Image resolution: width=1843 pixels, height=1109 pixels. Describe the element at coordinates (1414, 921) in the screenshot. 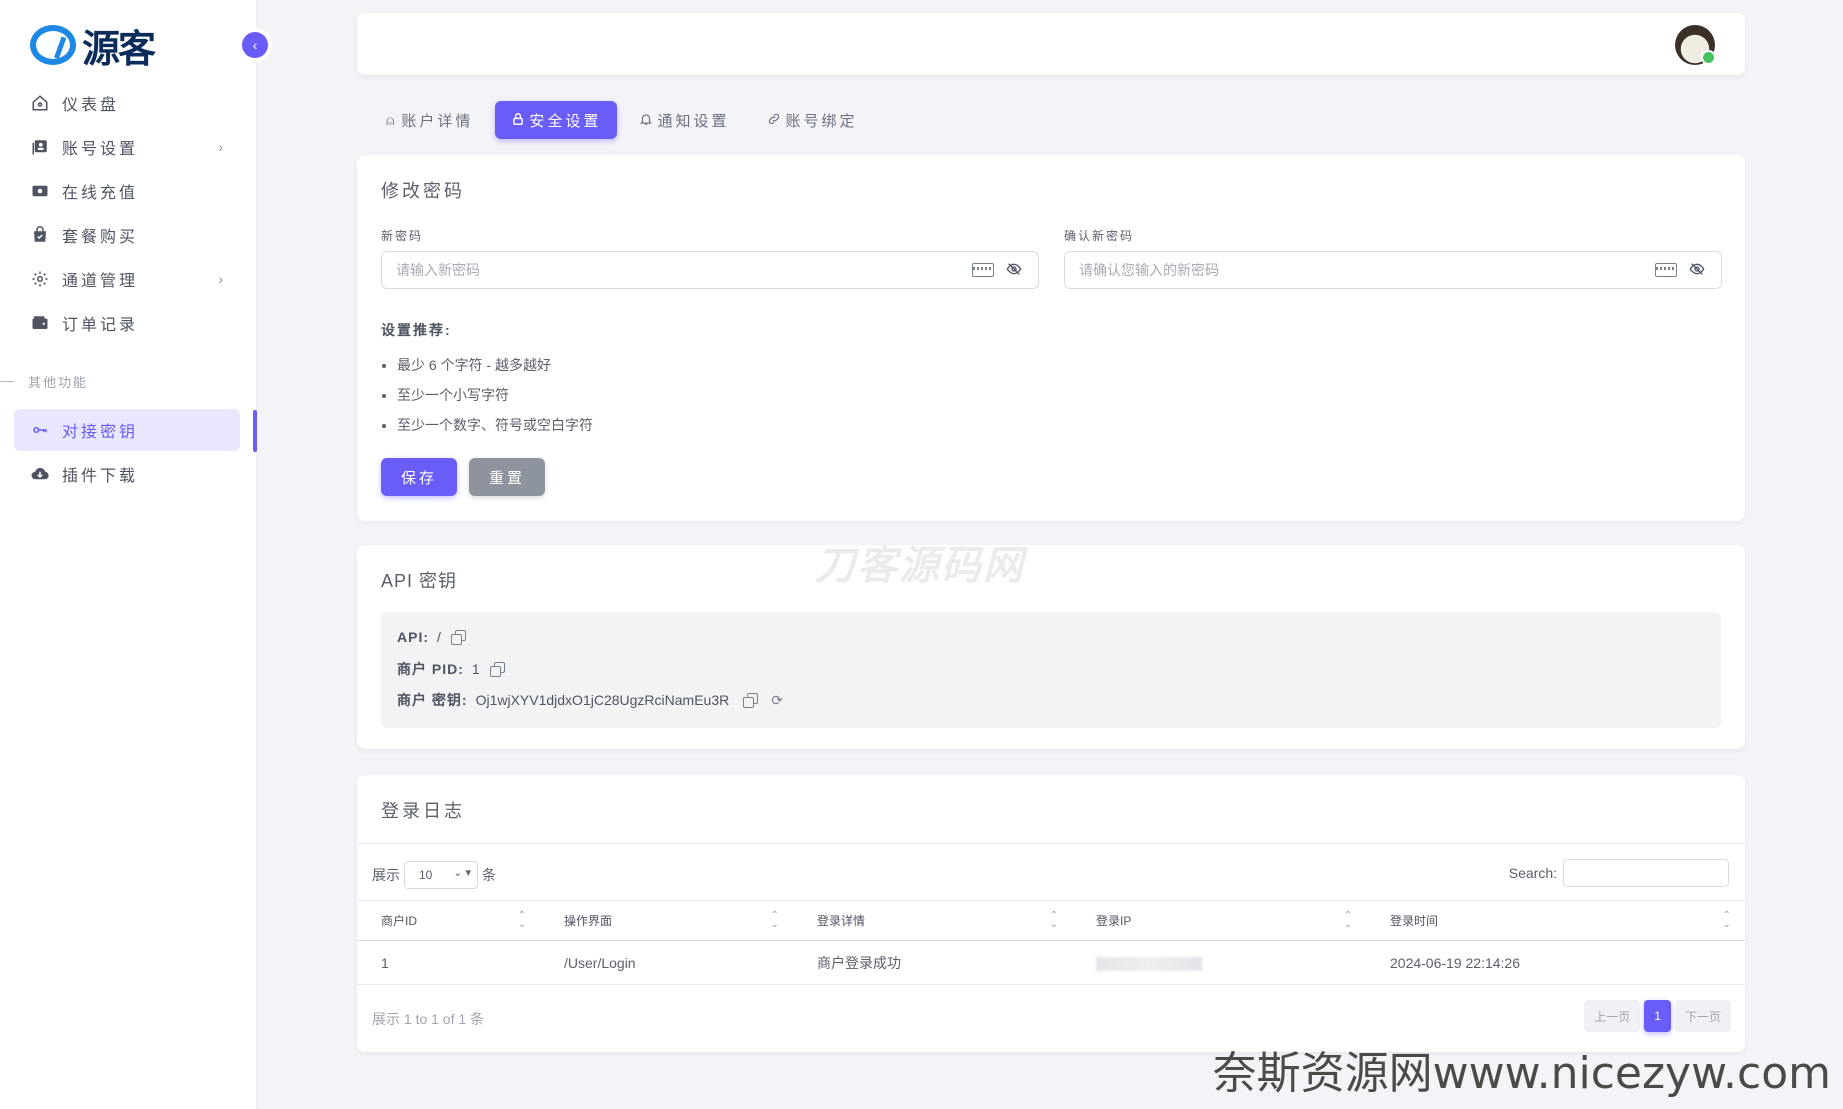

I see `column-label: 登录时间` at that location.